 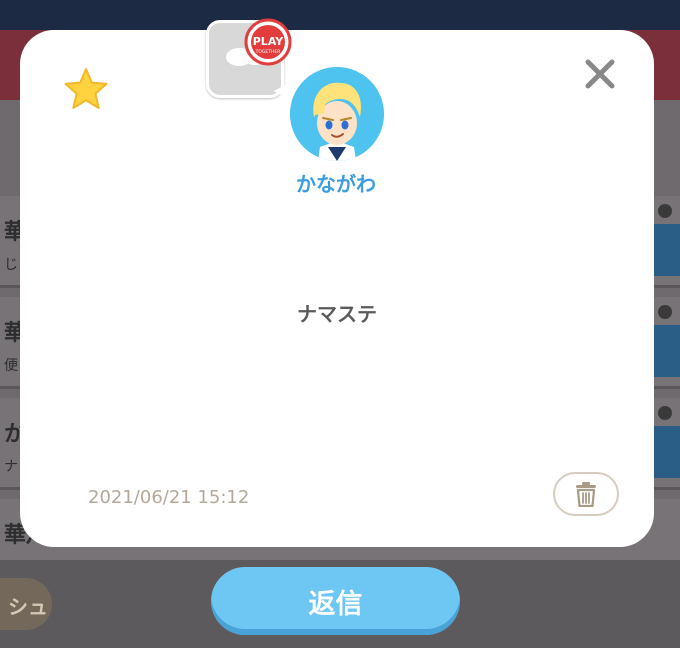 I want to click on sender-name: かながわ, so click(x=336, y=184).